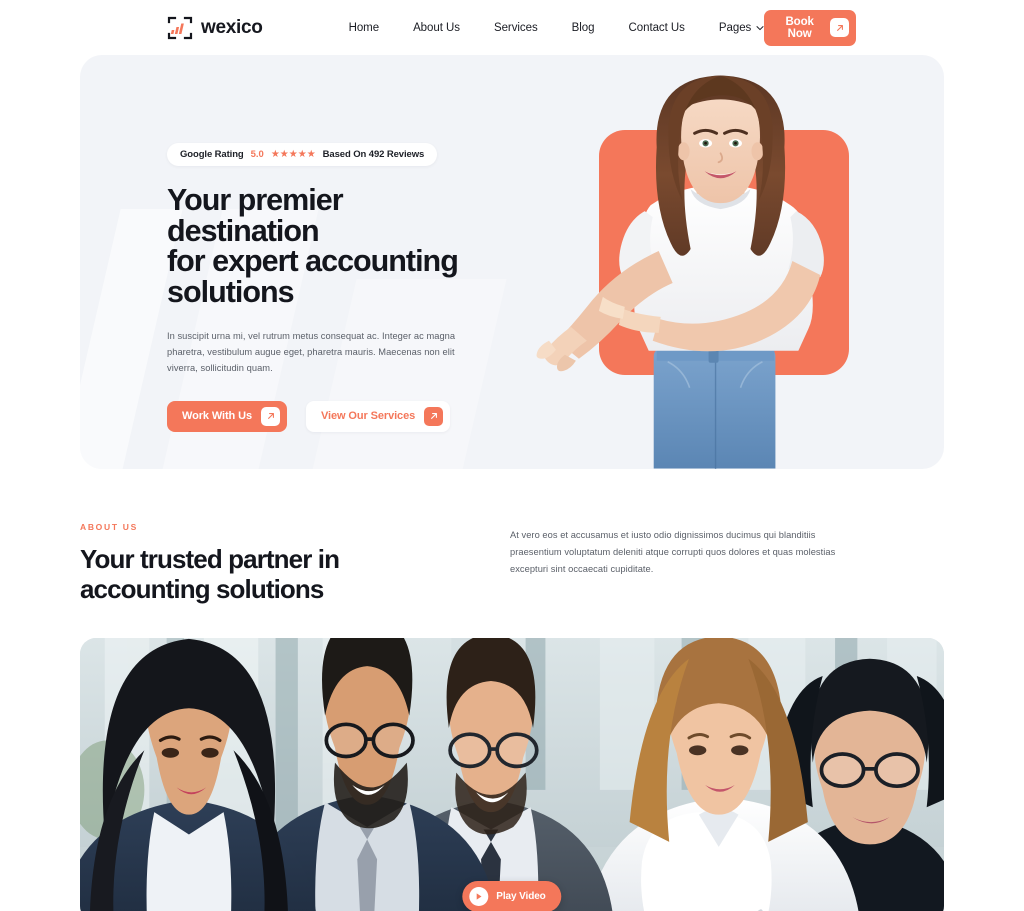 This screenshot has height=911, width=1024. Describe the element at coordinates (760, 27) in the screenshot. I see `chevron-down-icon` at that location.